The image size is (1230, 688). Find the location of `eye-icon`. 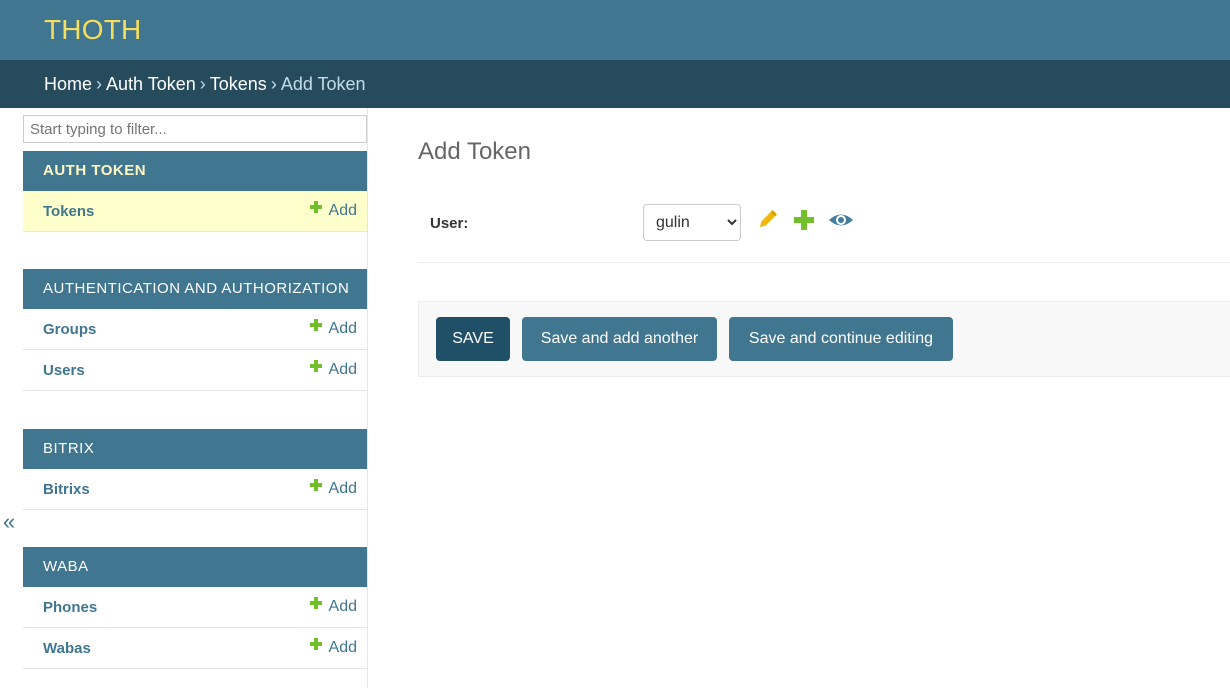

eye-icon is located at coordinates (840, 220).